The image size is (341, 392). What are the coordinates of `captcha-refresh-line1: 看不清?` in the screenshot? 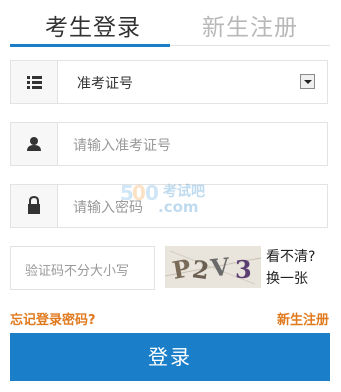 It's located at (291, 257).